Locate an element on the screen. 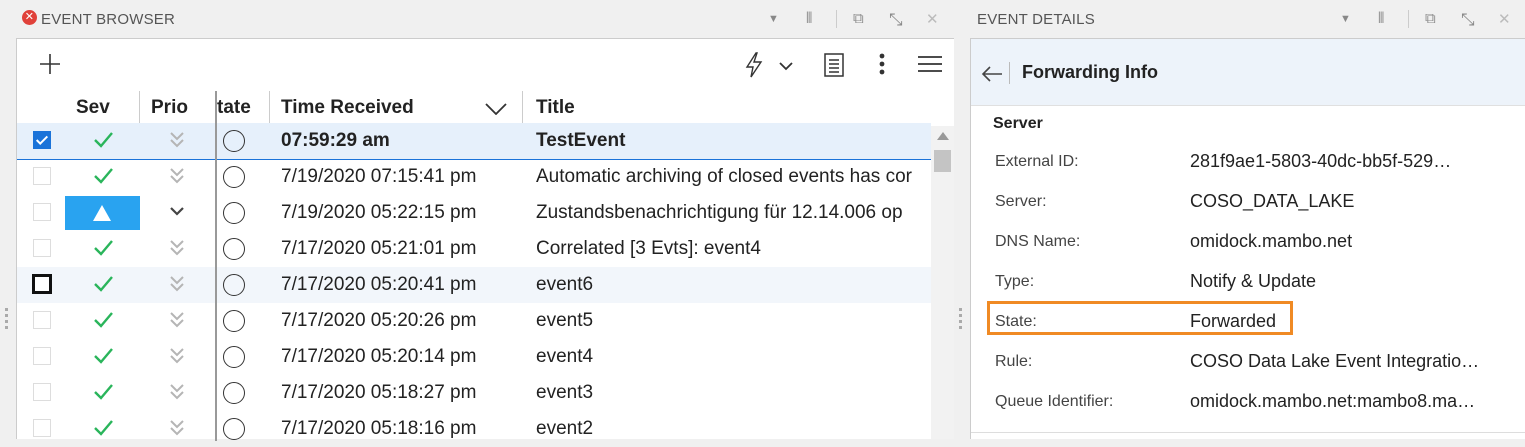 The image size is (1525, 447). plus-icon is located at coordinates (50, 64).